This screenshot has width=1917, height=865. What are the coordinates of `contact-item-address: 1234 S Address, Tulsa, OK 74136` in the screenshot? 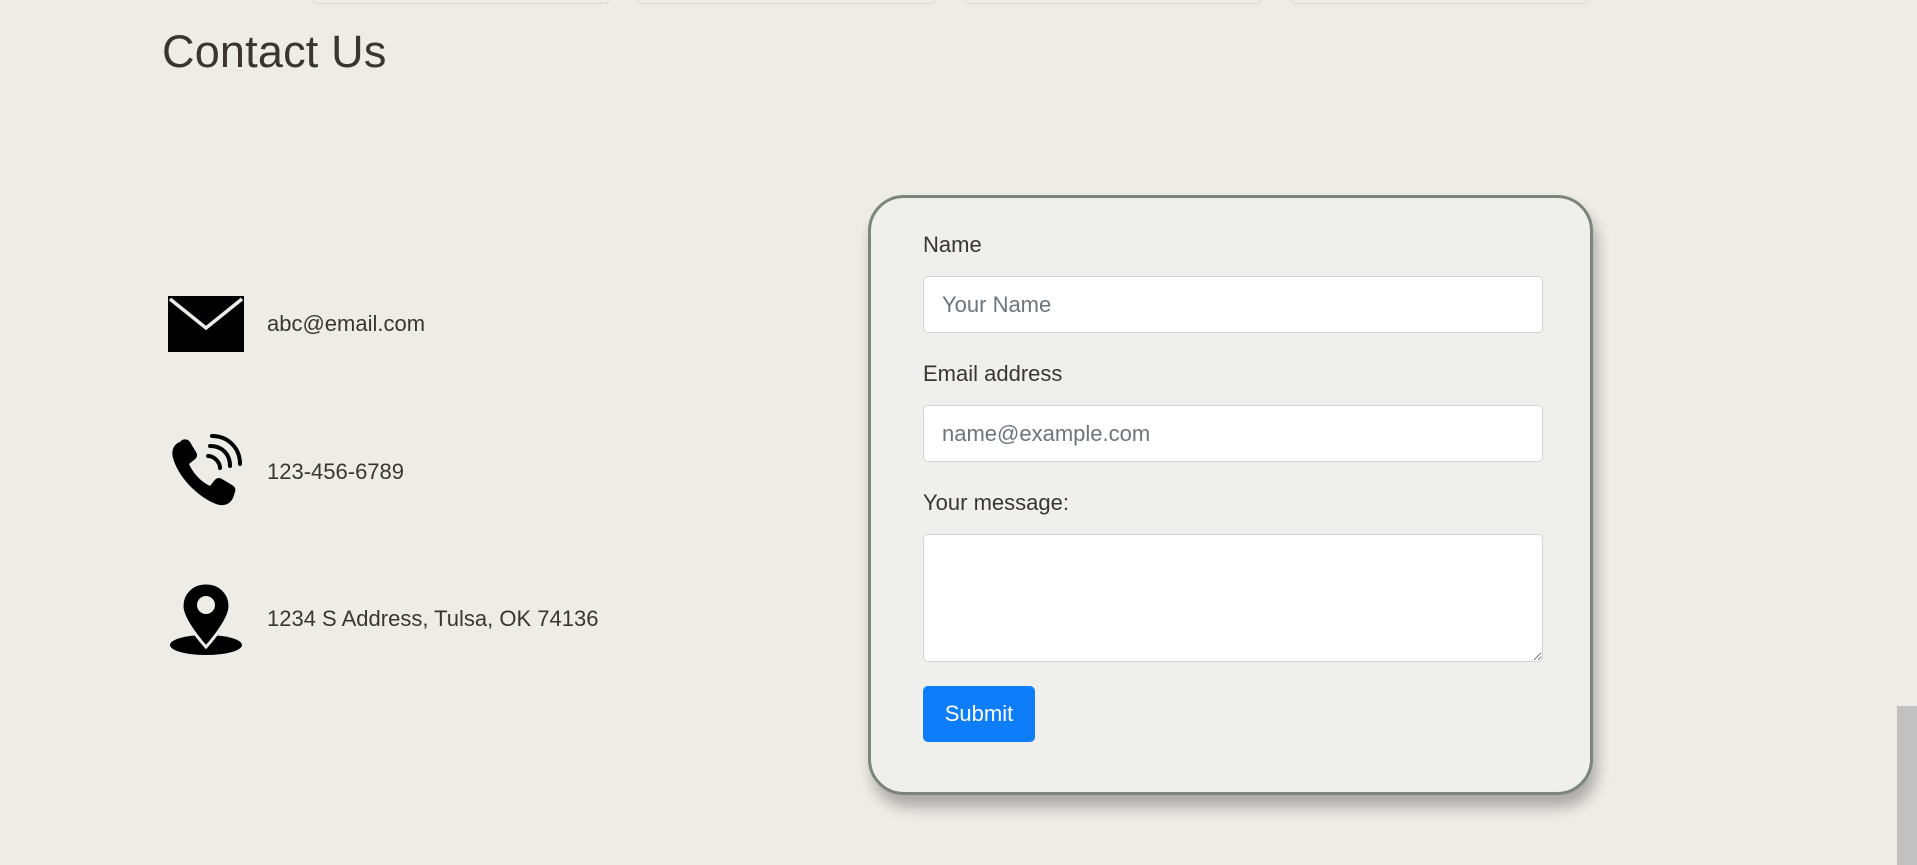 It's located at (383, 619).